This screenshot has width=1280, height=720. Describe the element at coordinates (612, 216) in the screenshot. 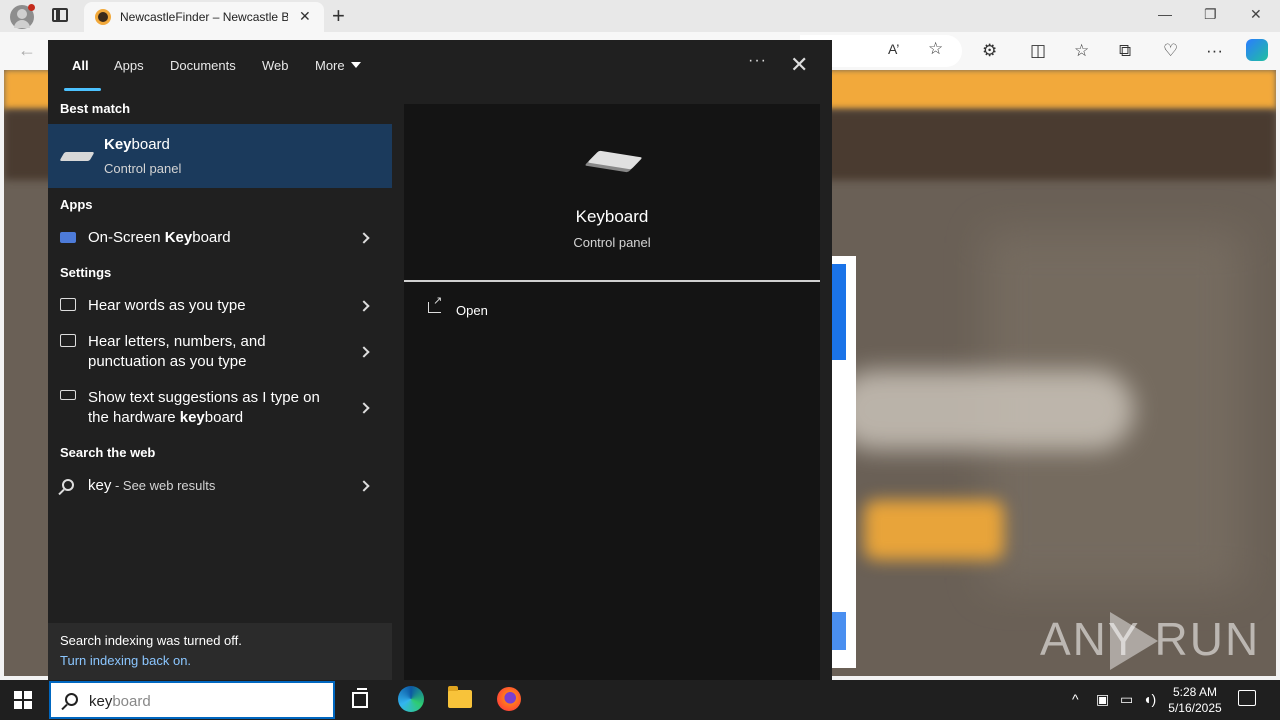

I see `preview-title: Keyboard` at that location.